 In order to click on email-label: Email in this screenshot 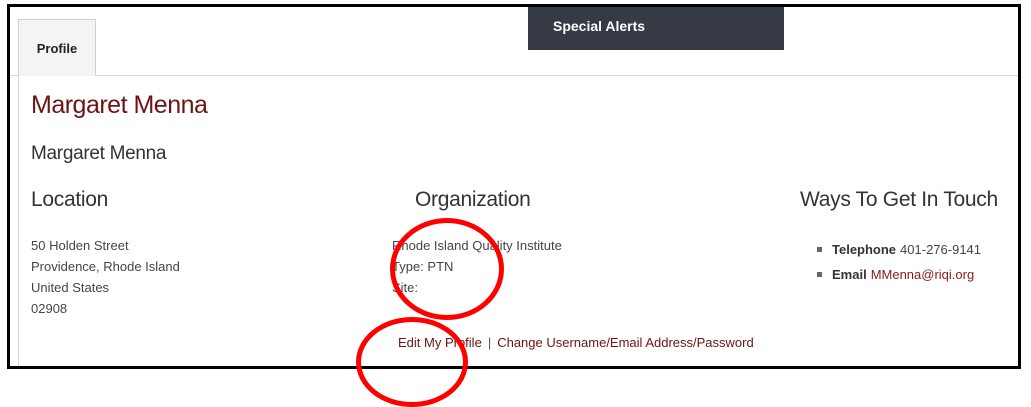, I will do `click(849, 274)`.